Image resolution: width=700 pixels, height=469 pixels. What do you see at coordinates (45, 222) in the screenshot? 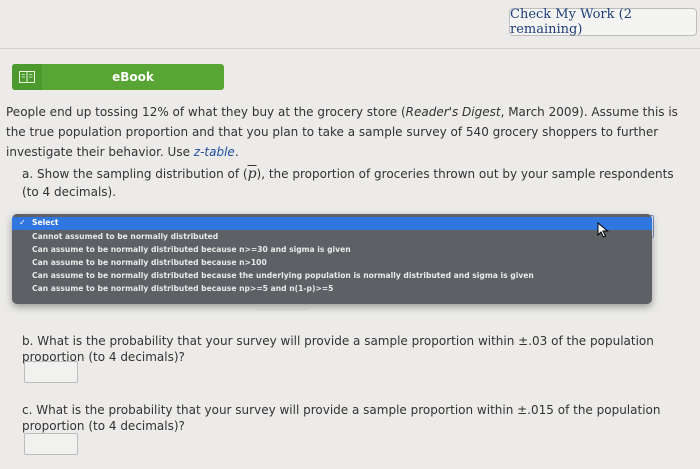
I see `dropdown-option-label: Select` at bounding box center [45, 222].